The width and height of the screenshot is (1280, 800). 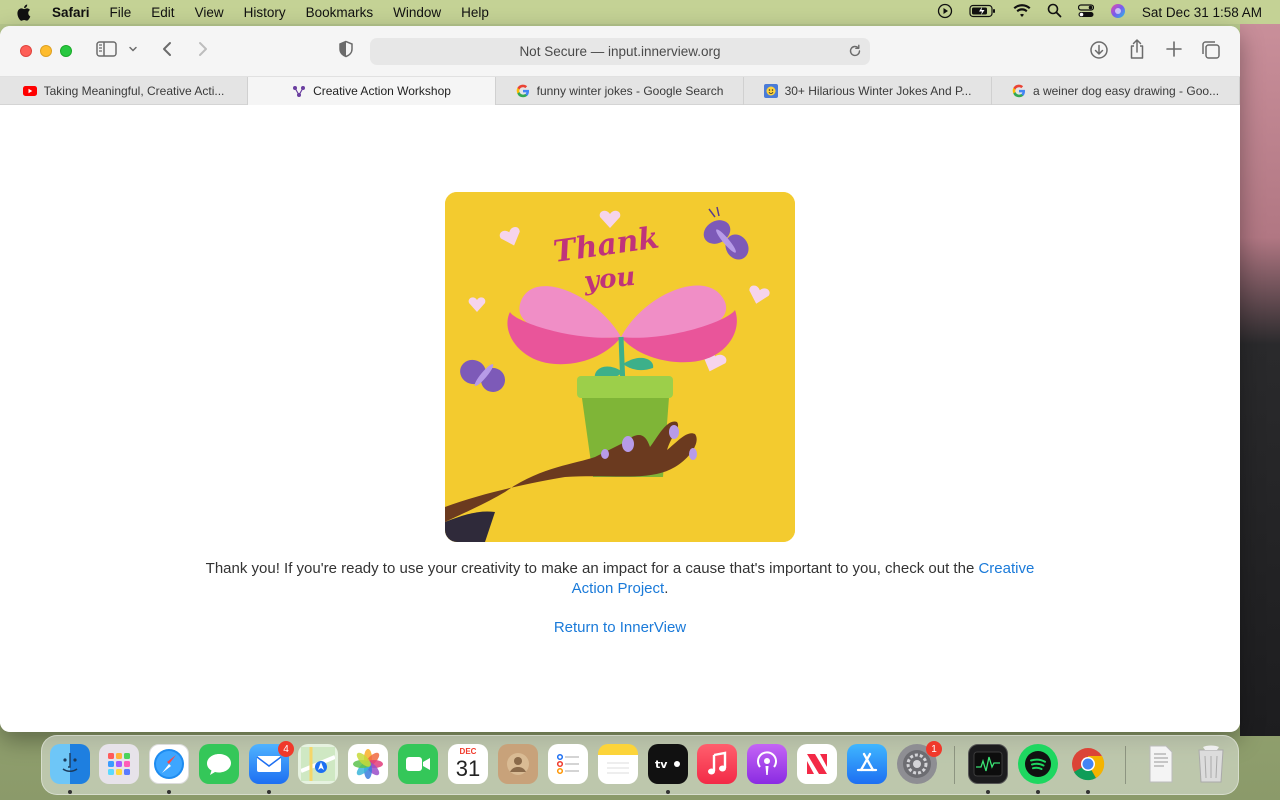 What do you see at coordinates (368, 764) in the screenshot?
I see `photos-icon` at bounding box center [368, 764].